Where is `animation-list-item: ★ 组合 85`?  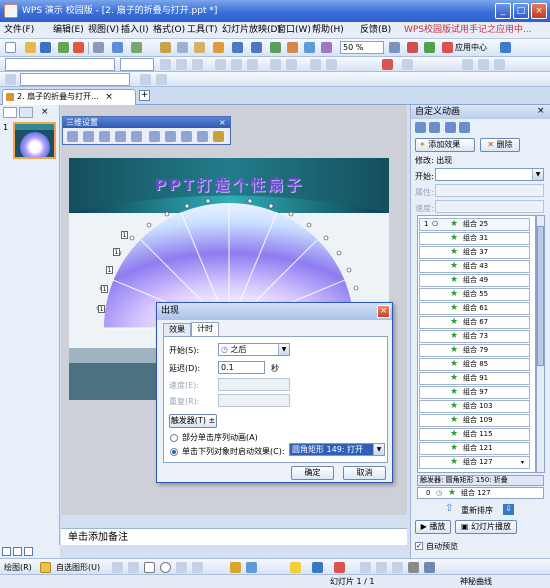
animation-list-item: ★ 组合 85 is located at coordinates (474, 364).